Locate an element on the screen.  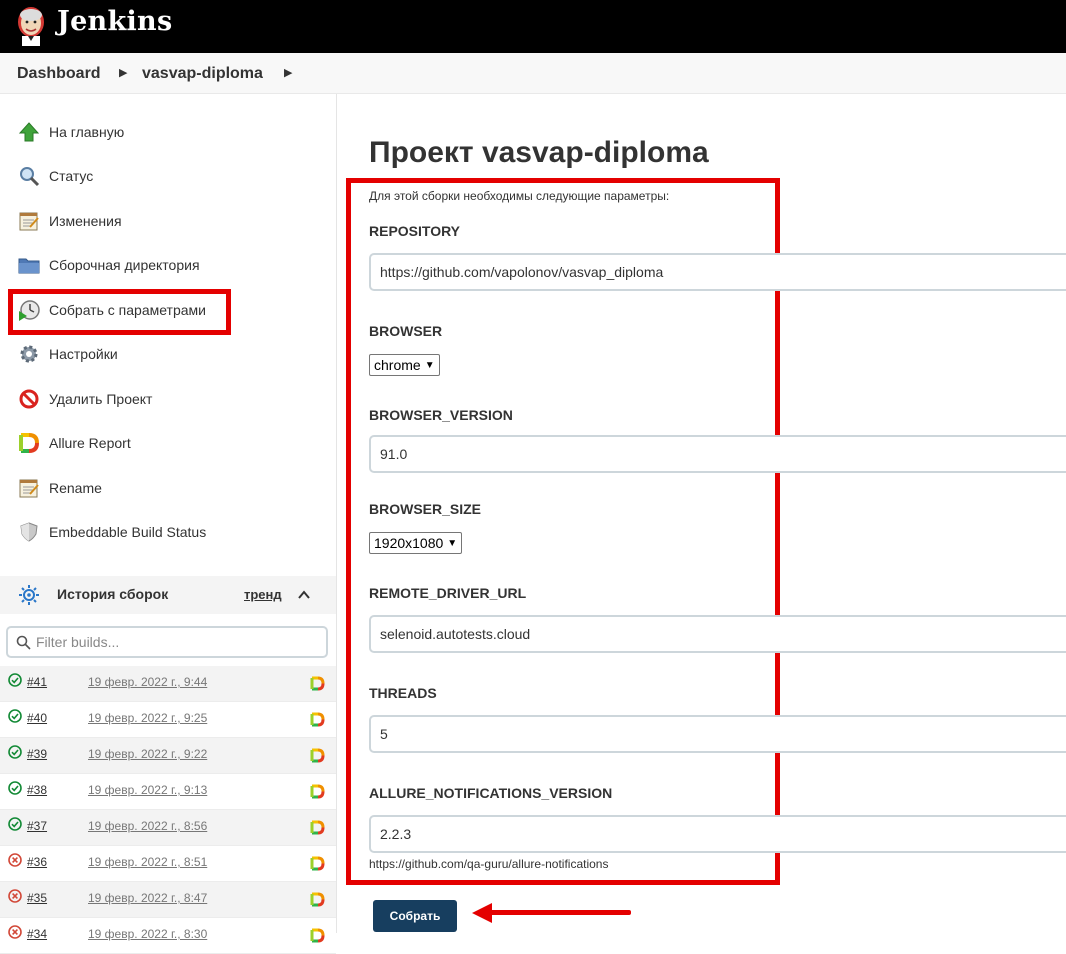
build-number-link: #39 is located at coordinates (37, 754).